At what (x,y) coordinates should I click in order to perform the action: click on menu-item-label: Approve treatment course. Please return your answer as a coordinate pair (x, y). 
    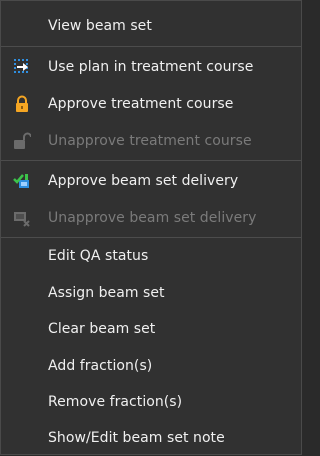
    Looking at the image, I should click on (141, 103).